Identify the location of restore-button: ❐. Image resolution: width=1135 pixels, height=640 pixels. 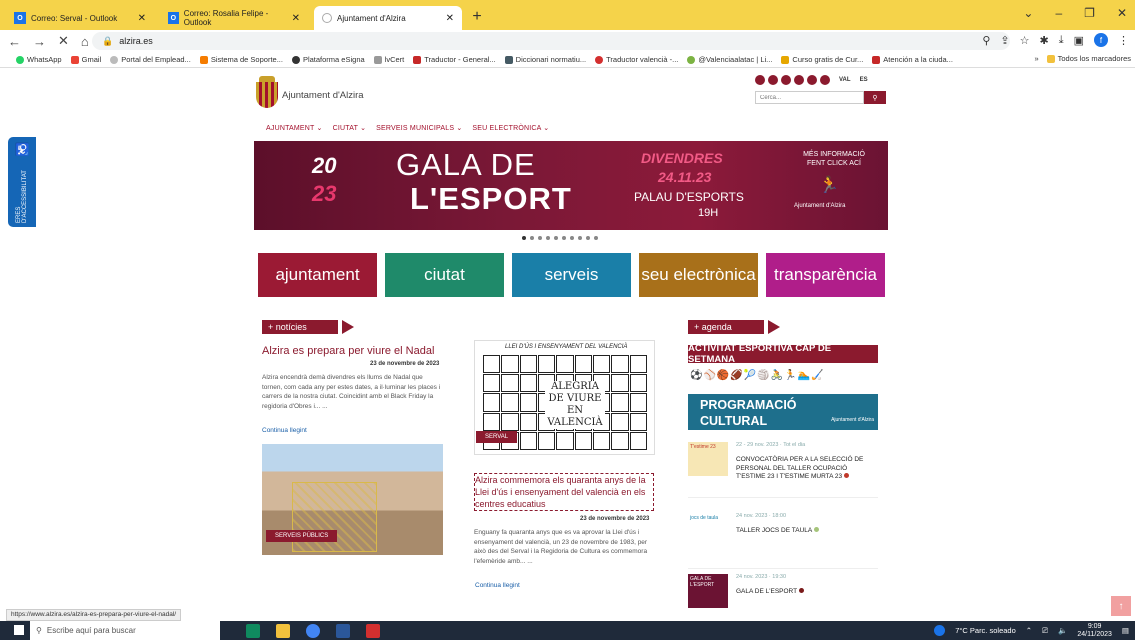
(1089, 13).